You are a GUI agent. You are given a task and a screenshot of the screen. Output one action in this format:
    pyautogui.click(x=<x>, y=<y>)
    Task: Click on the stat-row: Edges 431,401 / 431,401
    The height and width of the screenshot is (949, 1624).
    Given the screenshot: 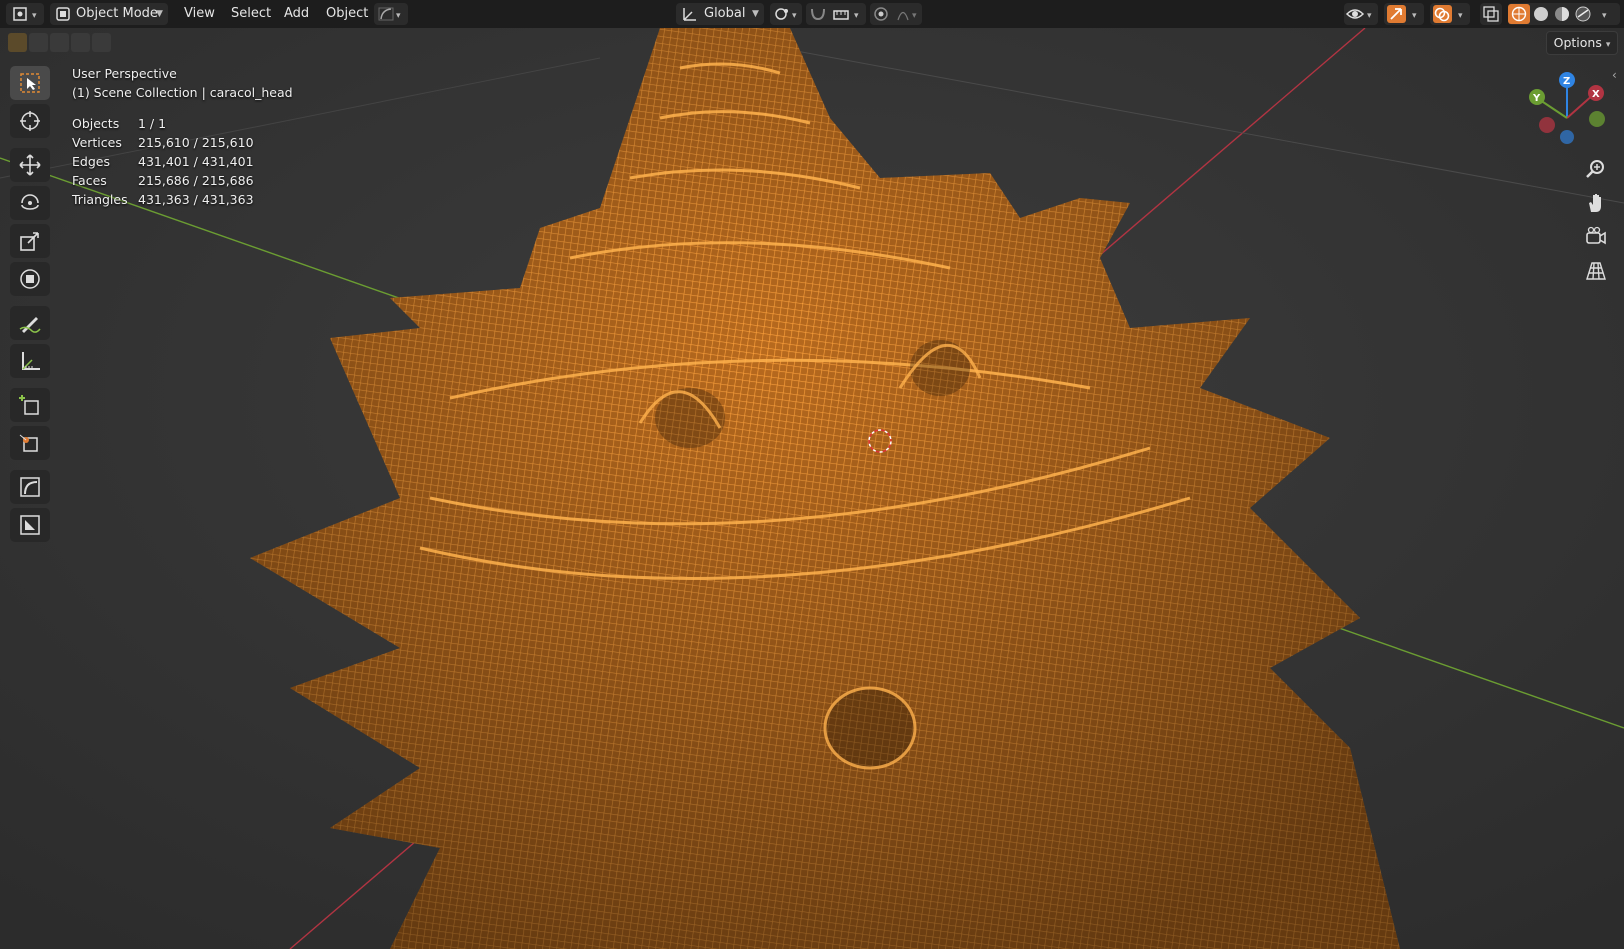 What is the action you would take?
    pyautogui.click(x=163, y=161)
    